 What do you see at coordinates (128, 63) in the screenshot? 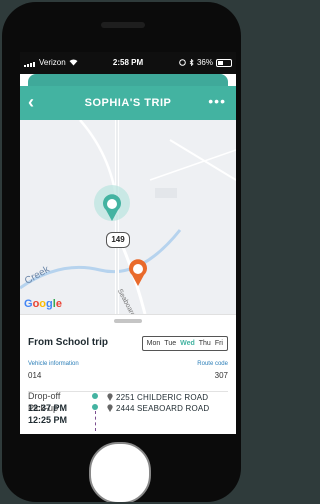
I see `status-bar: Verizon 2:58 PM 36%` at bounding box center [128, 63].